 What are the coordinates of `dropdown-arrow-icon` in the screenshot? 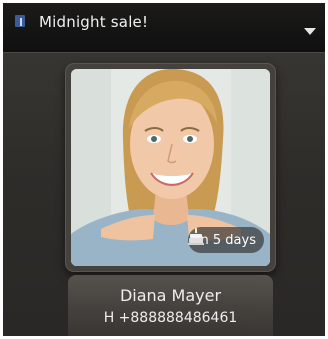 It's located at (310, 31).